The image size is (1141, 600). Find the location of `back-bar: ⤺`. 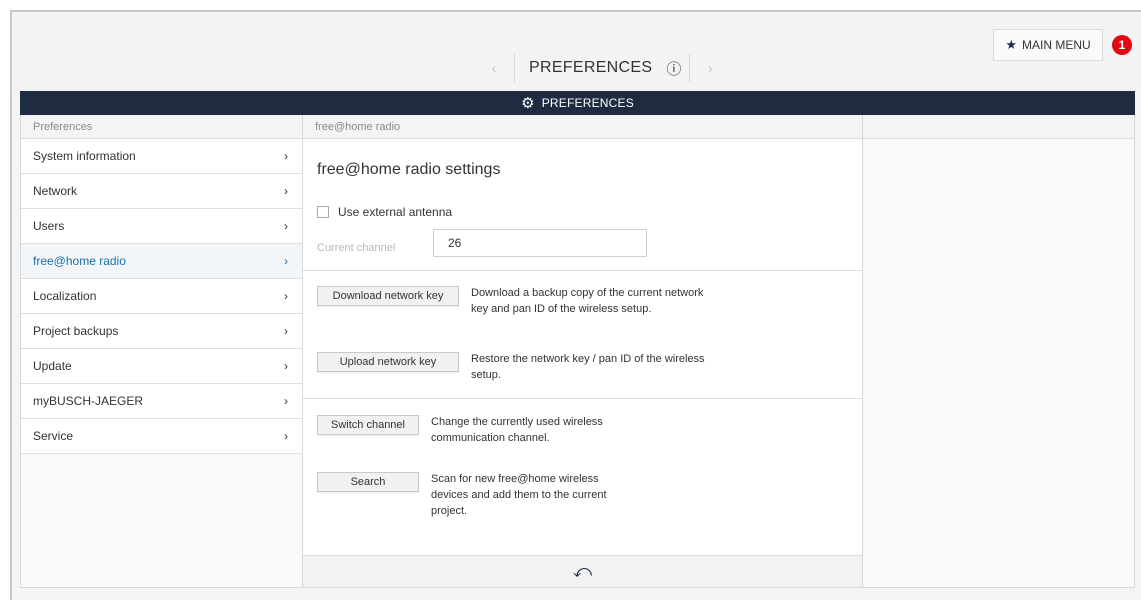

back-bar: ⤺ is located at coordinates (582, 571).